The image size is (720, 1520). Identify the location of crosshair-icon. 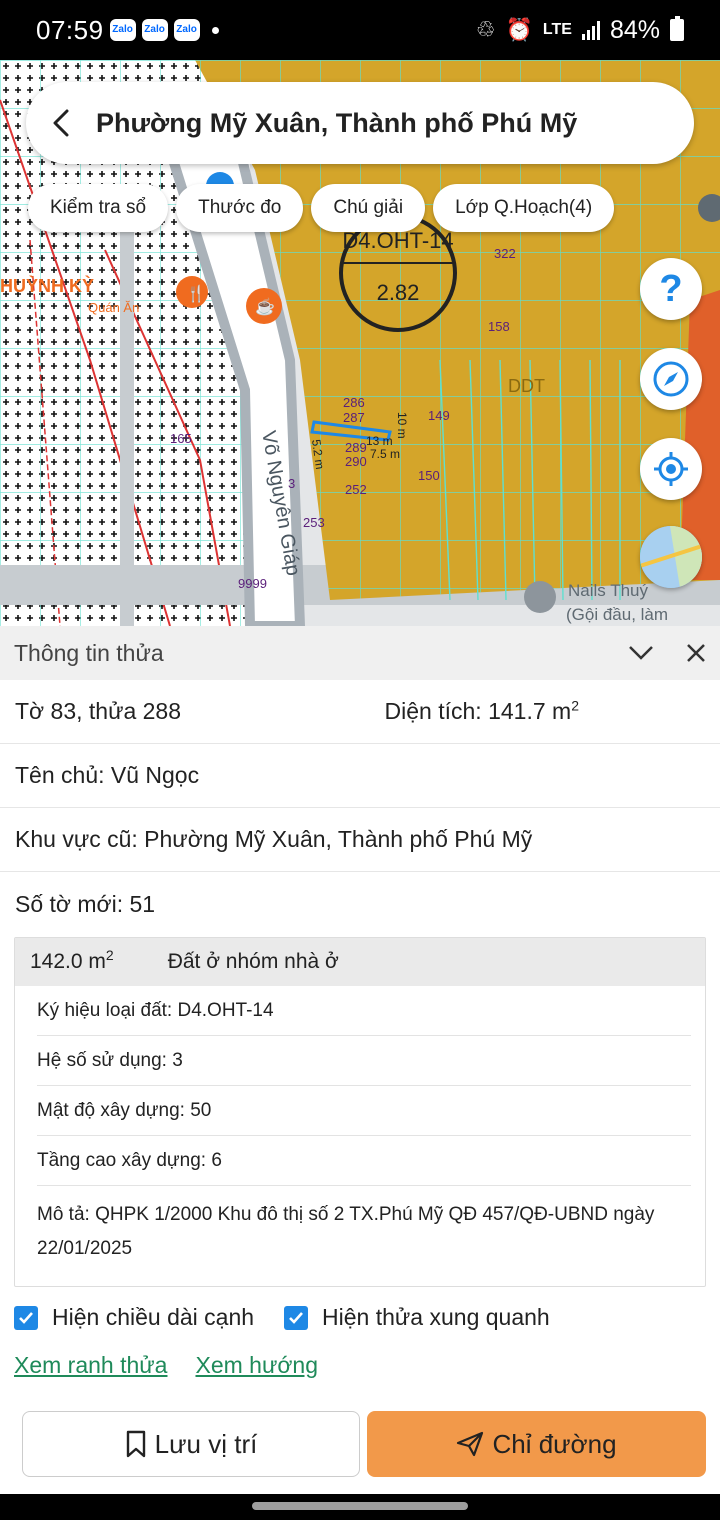
(671, 469).